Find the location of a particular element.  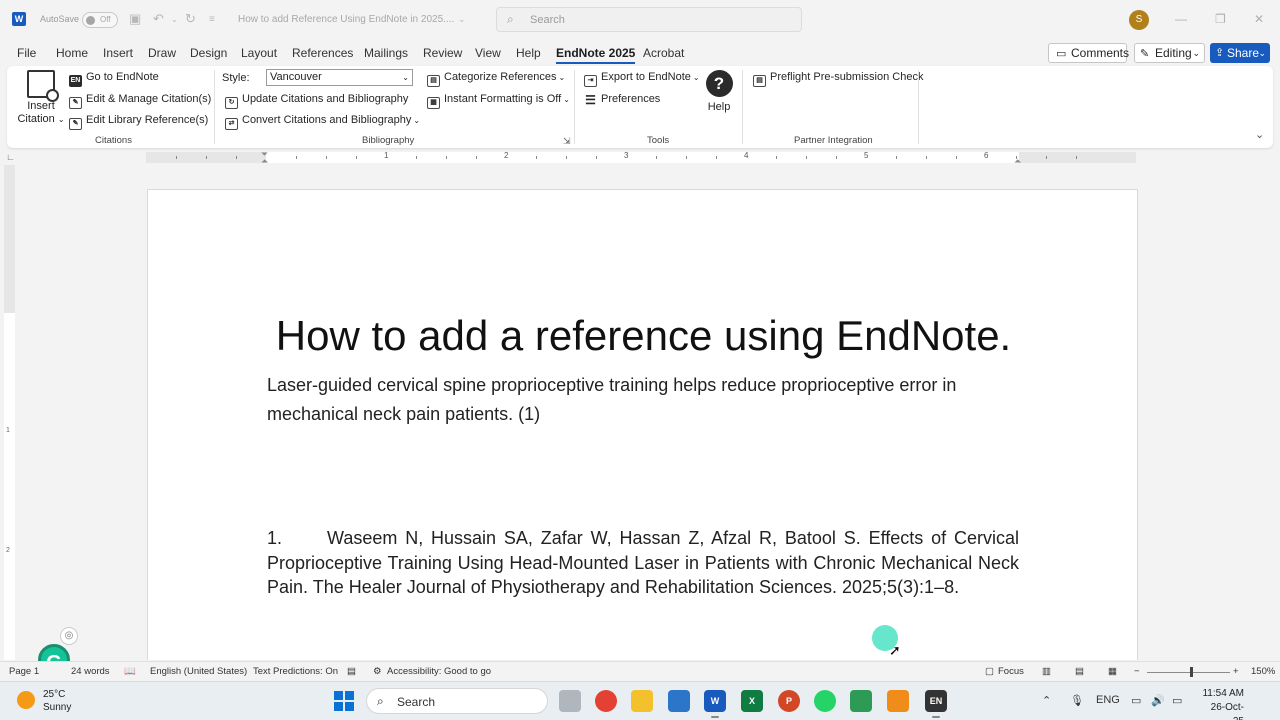

endnote-app-icon: EN is located at coordinates (936, 704).